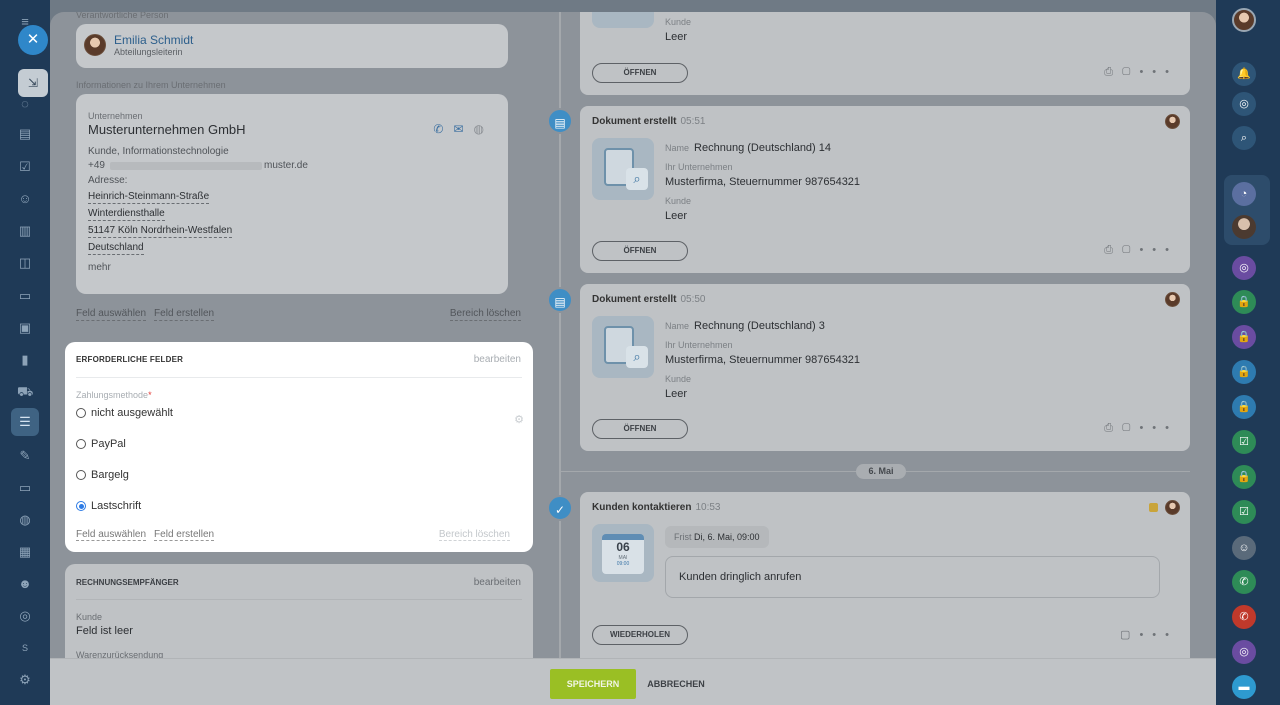 Image resolution: width=1280 pixels, height=705 pixels. What do you see at coordinates (25, 648) in the screenshot?
I see `user-initial-icon: S` at bounding box center [25, 648].